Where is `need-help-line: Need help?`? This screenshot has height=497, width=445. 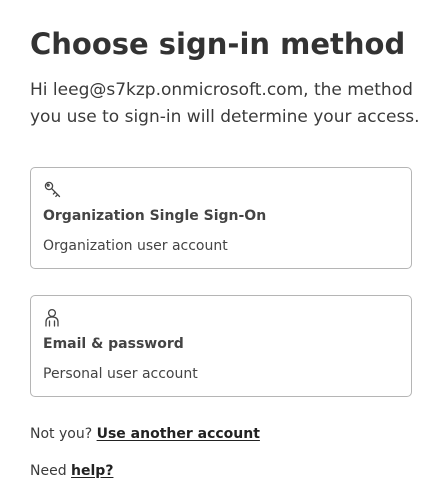 need-help-line: Need help? is located at coordinates (71, 471).